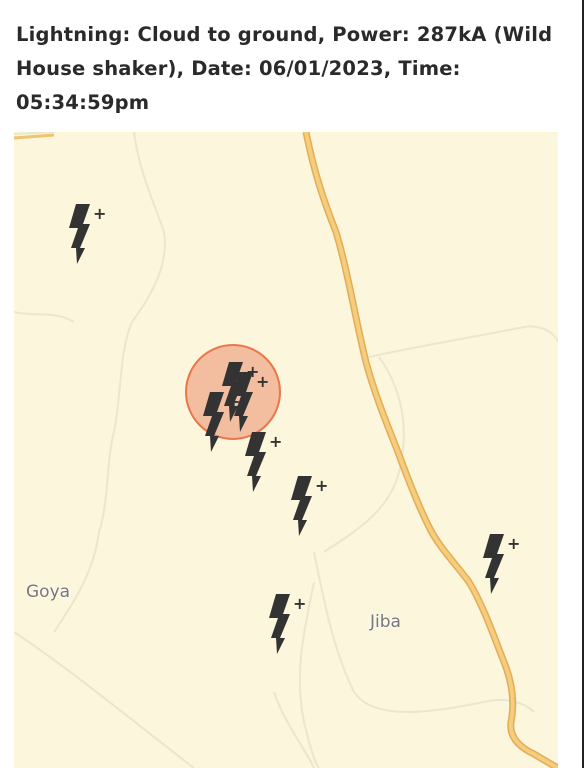 This screenshot has height=768, width=584. I want to click on place-label-goya: Goya, so click(48, 592).